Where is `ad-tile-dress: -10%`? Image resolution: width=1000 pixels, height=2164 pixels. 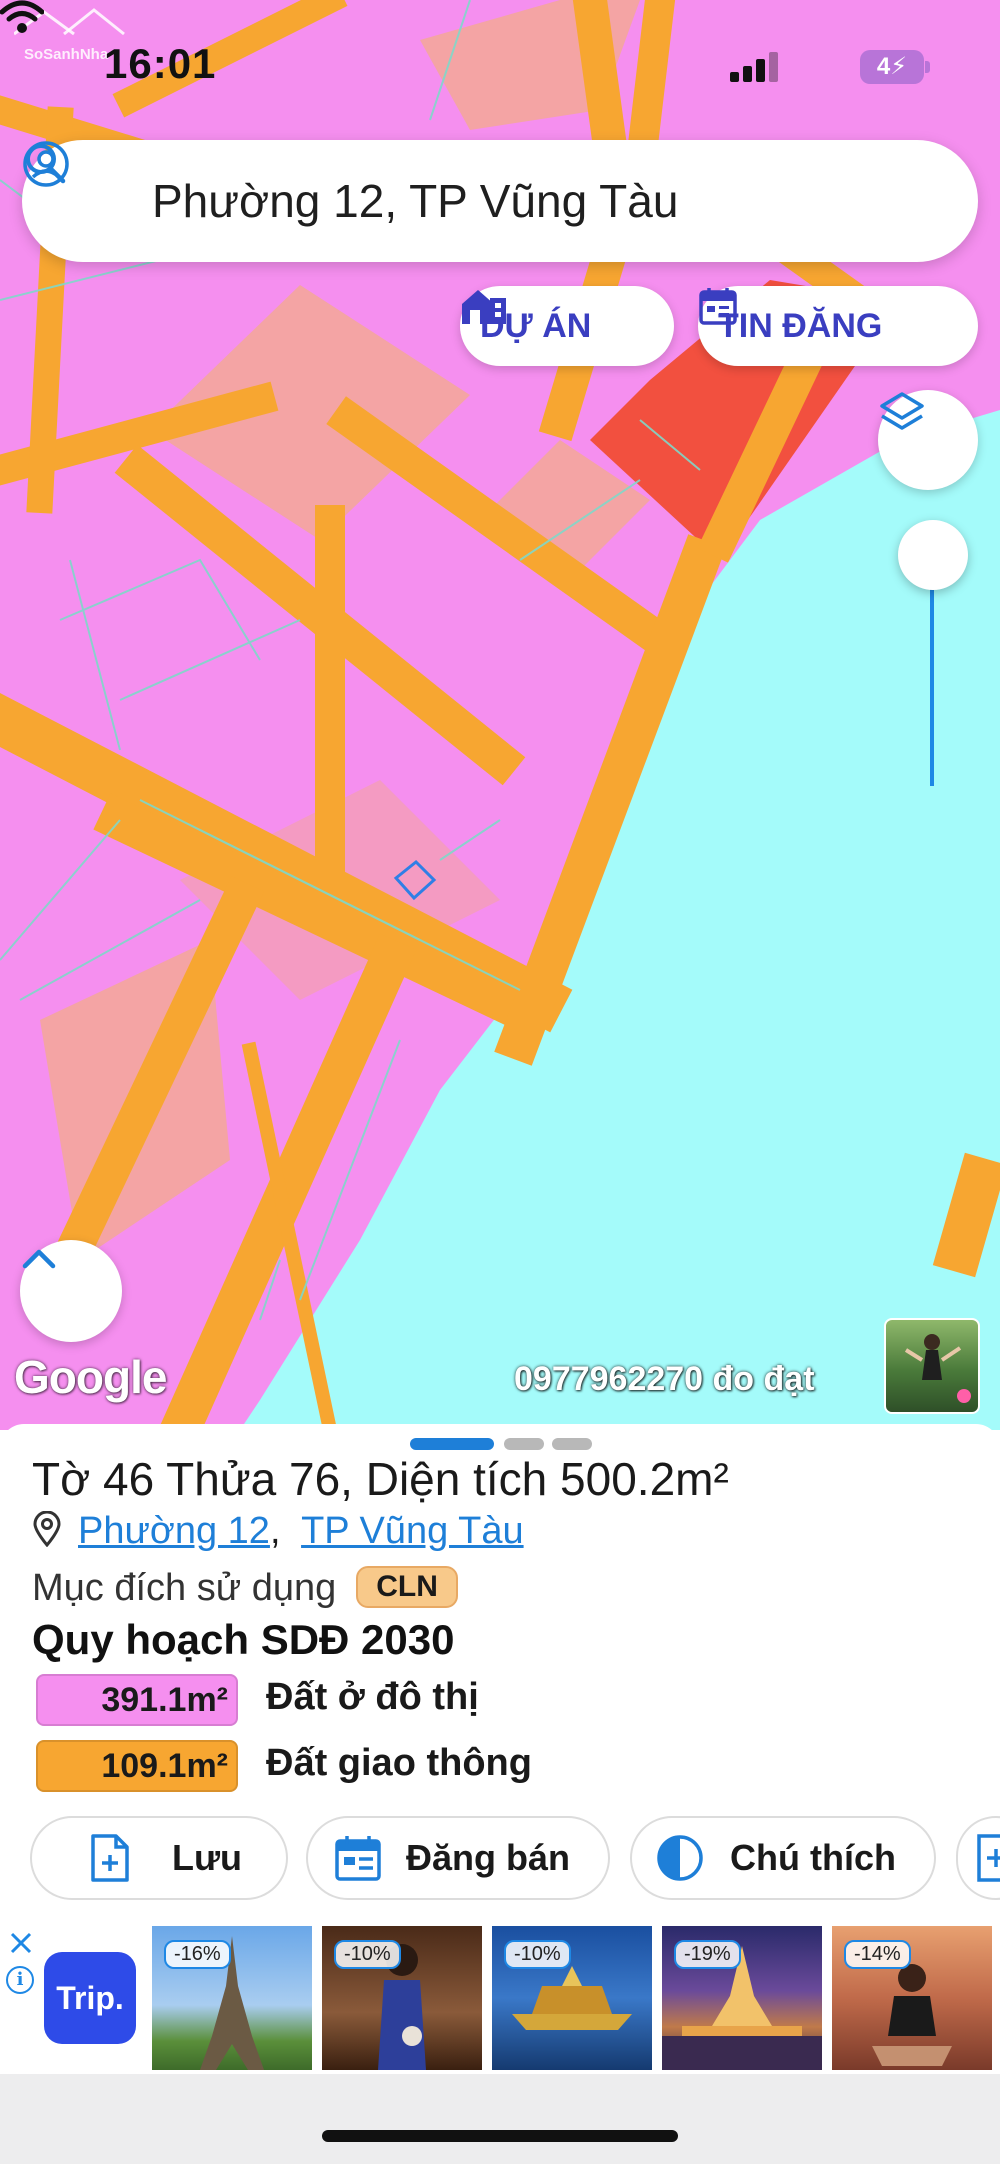
ad-tile-dress: -10% is located at coordinates (402, 1998).